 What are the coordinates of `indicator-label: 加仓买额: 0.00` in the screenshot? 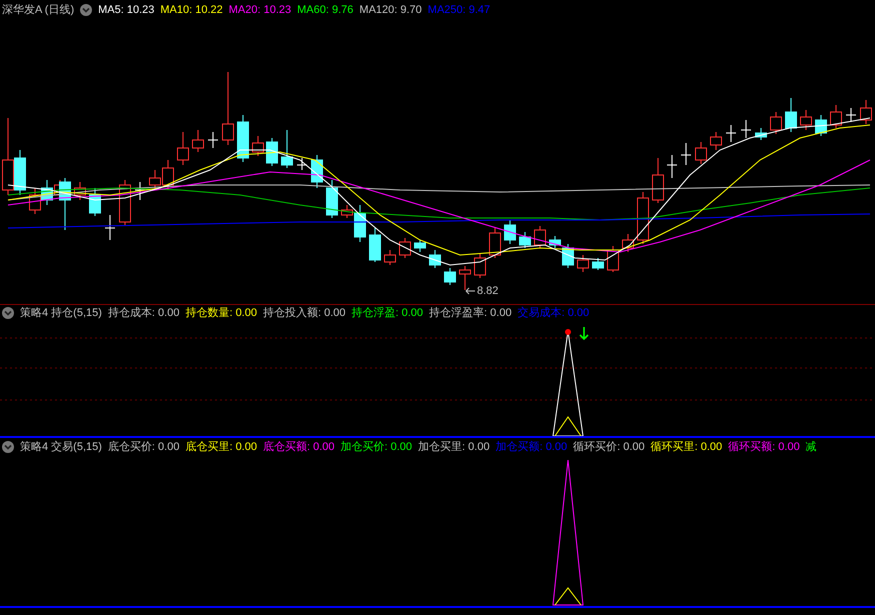 It's located at (532, 447).